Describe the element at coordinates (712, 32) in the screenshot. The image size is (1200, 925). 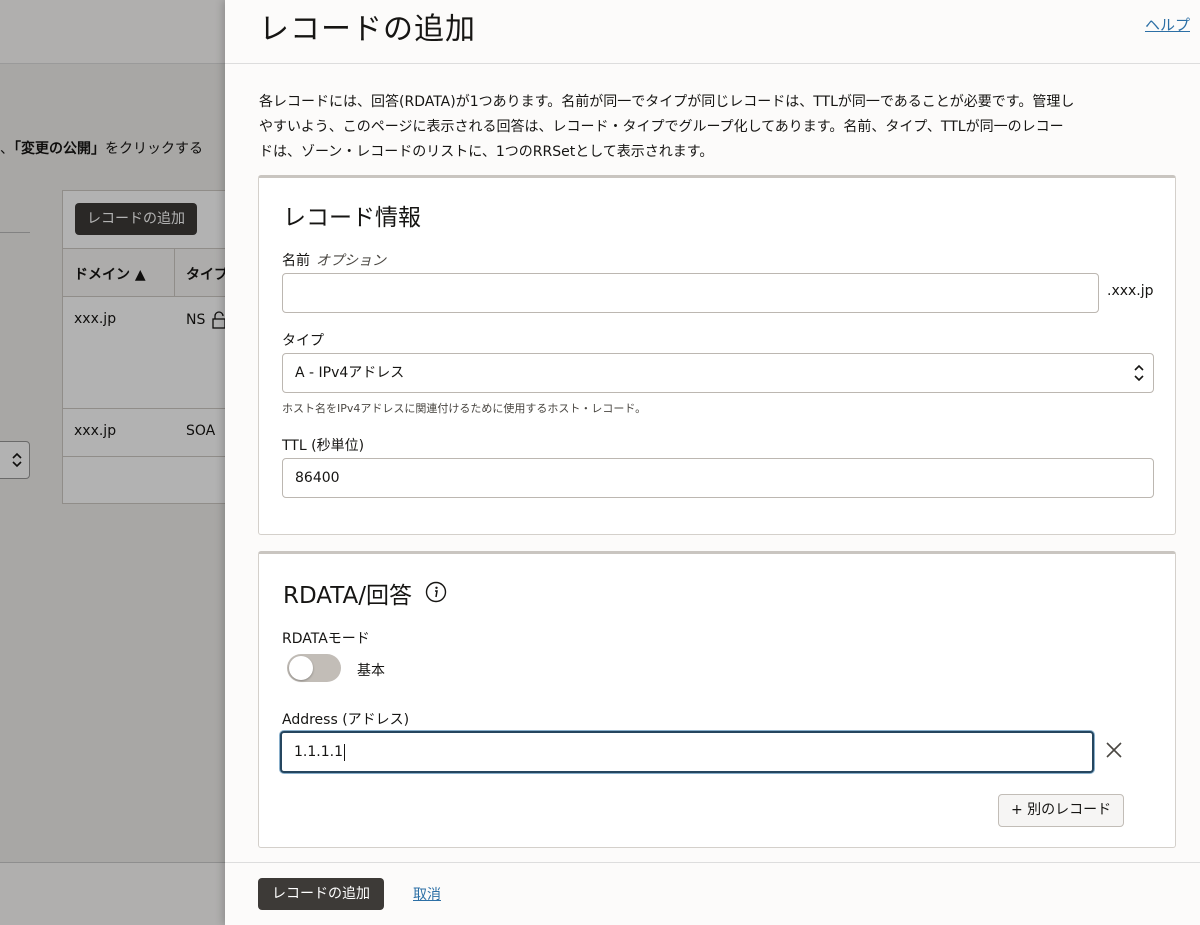
I see `drawer-header: レコードの追加 ヘルプ` at that location.